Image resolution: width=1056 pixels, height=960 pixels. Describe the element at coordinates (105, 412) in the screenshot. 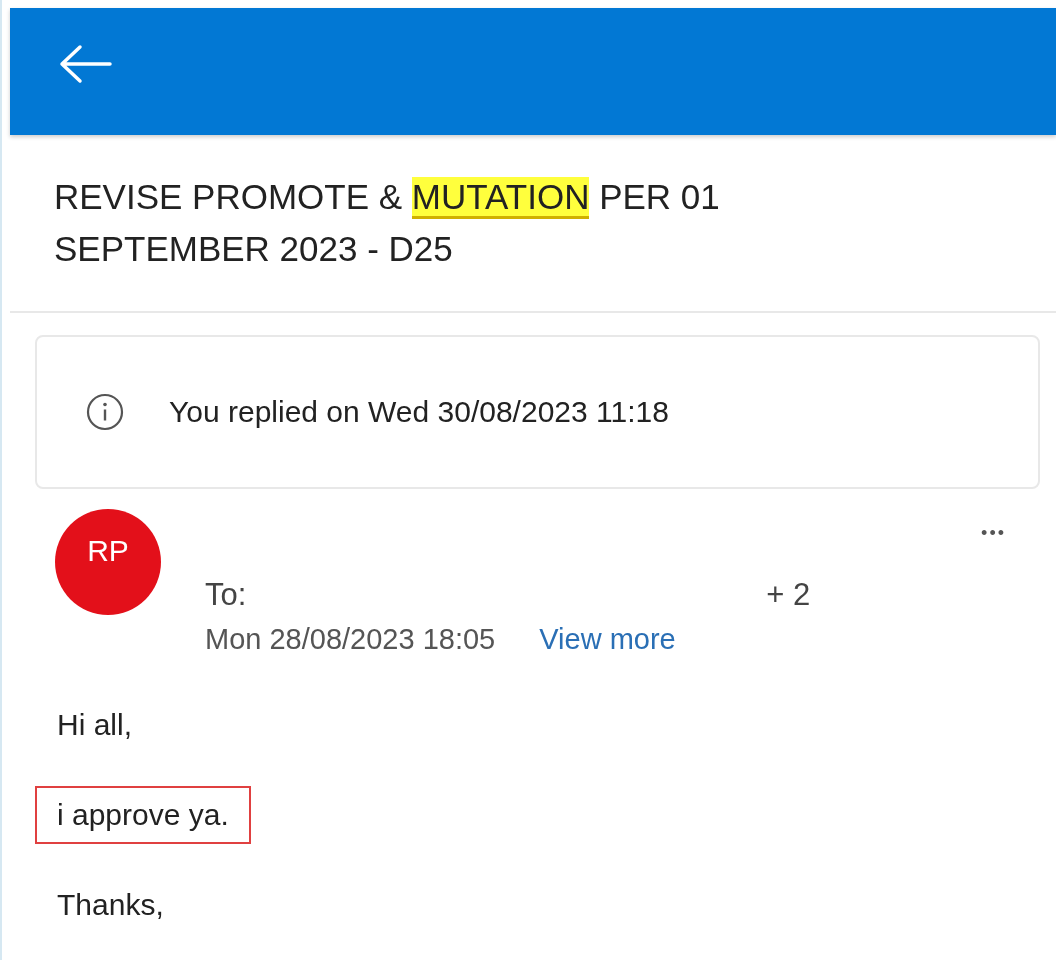

I see `info-icon` at that location.